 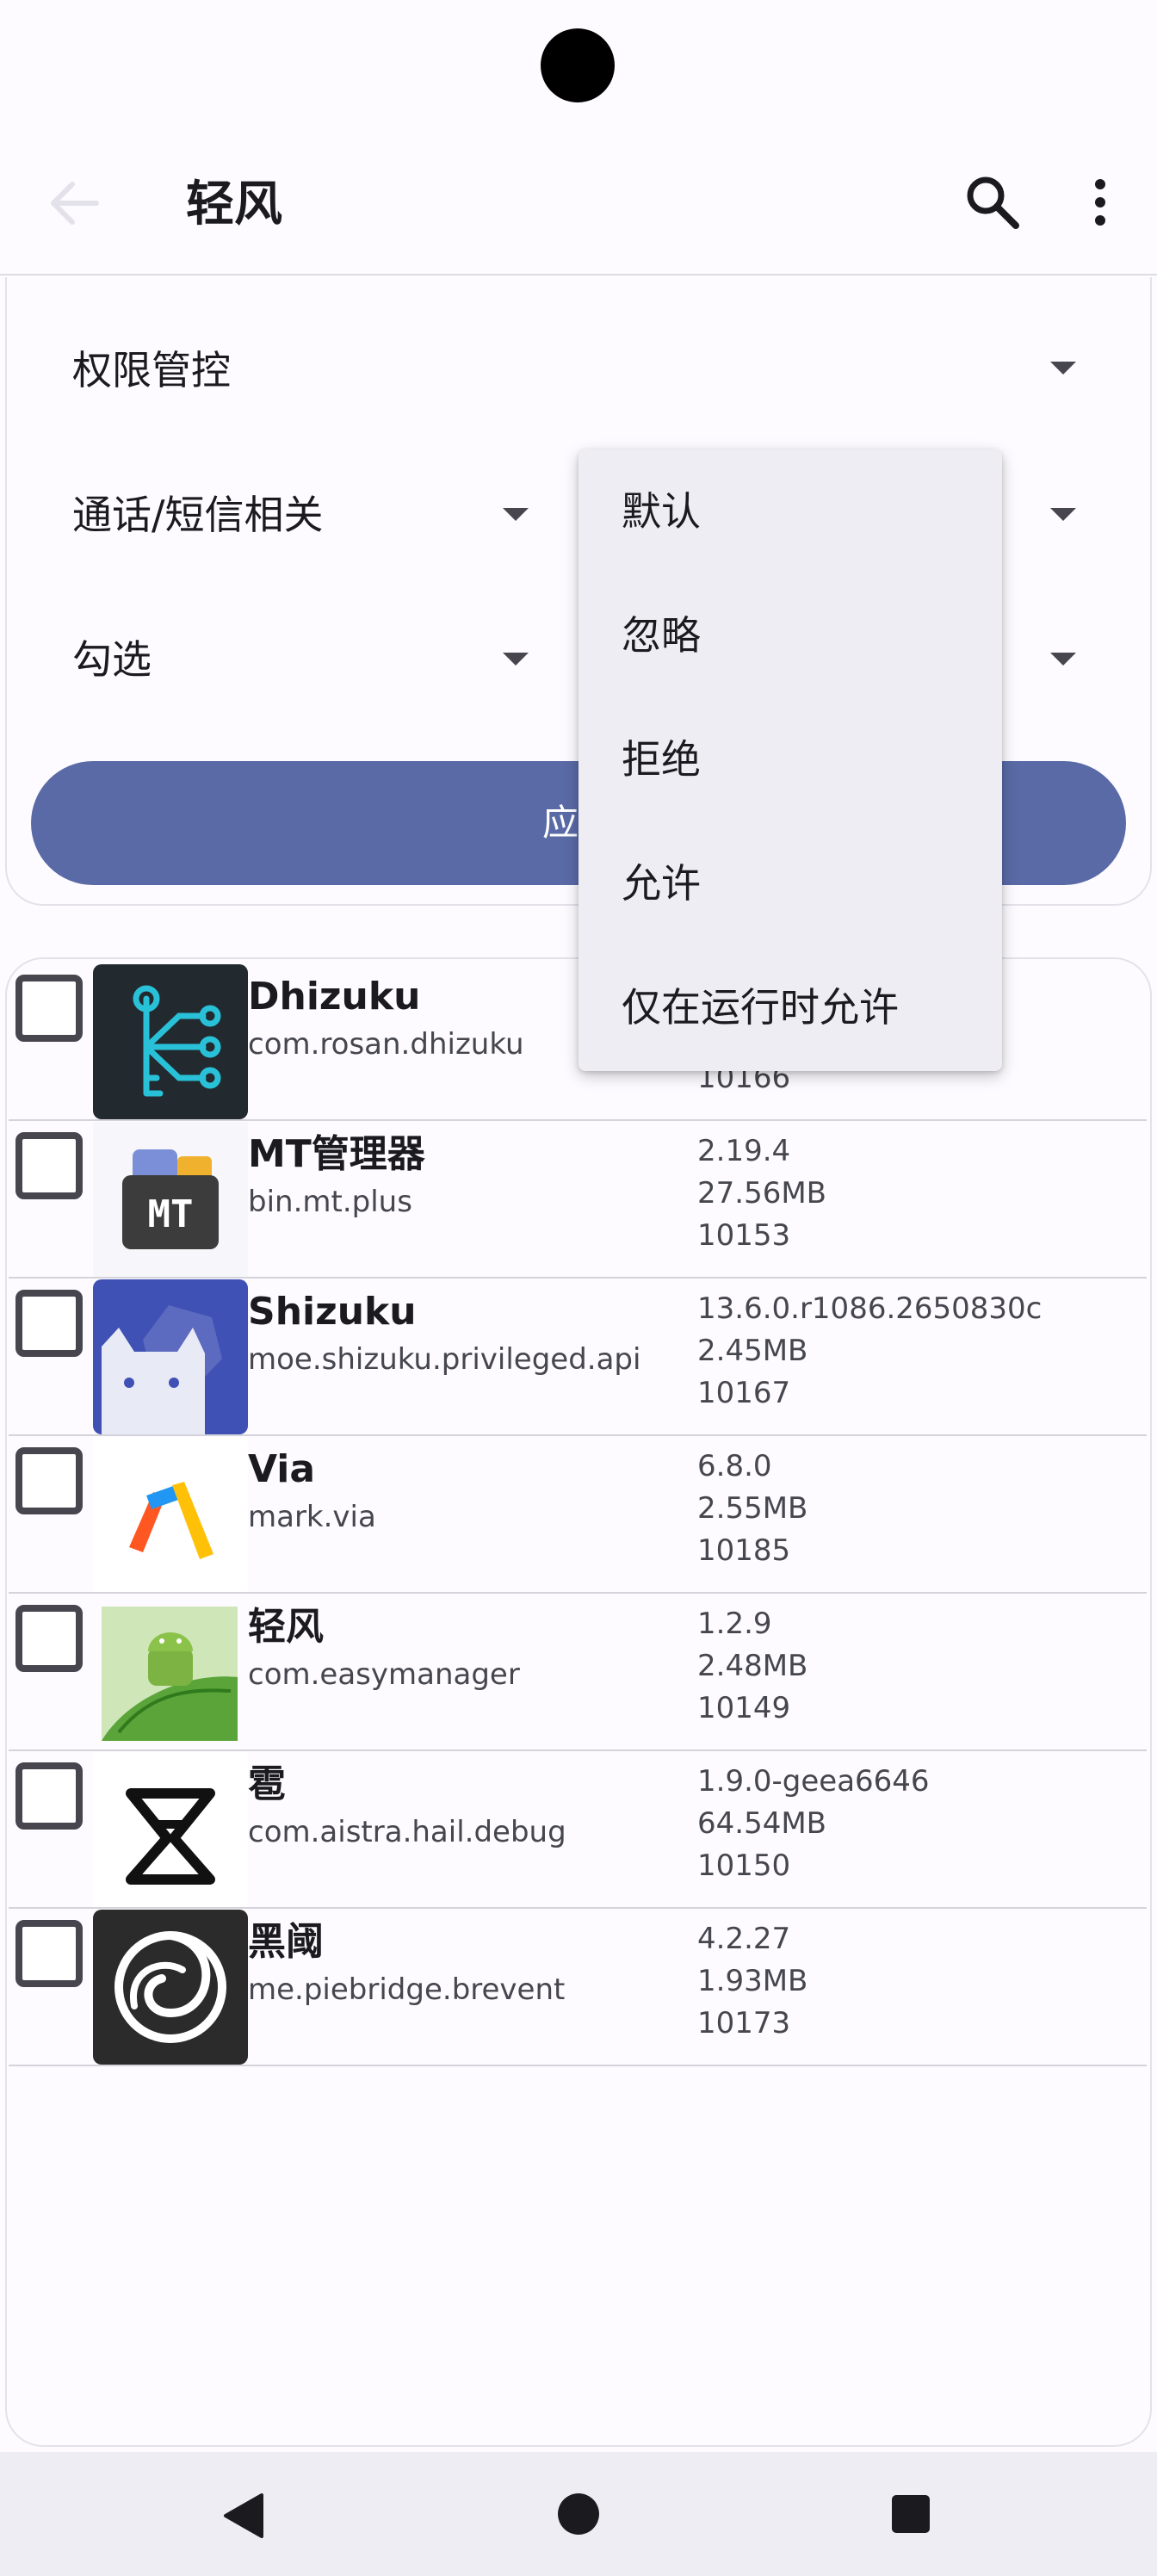 I want to click on app-size: 27.56MB, so click(x=761, y=1193).